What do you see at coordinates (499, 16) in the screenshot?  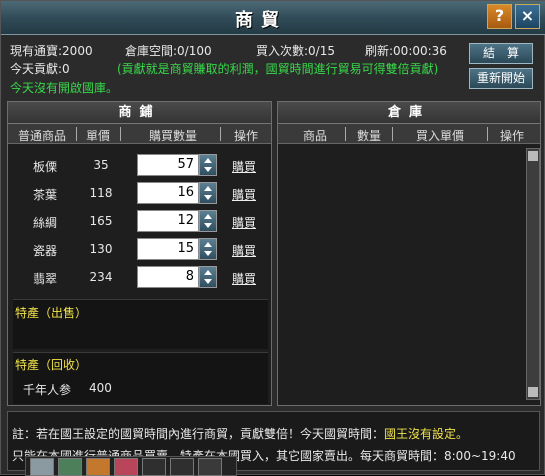 I see `help-button: ?` at bounding box center [499, 16].